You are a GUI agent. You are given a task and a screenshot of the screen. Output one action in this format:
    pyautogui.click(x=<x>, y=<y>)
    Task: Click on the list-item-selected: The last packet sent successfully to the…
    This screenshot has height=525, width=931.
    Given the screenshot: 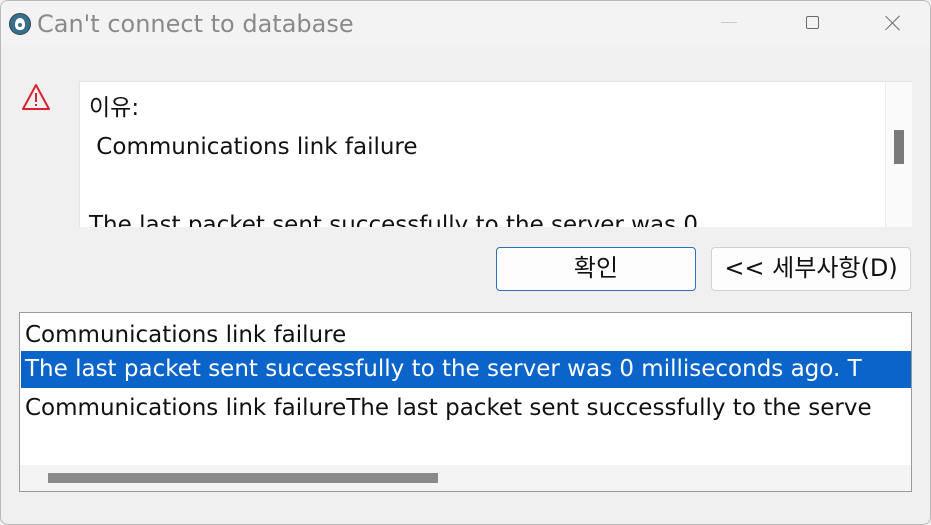 What is the action you would take?
    pyautogui.click(x=466, y=369)
    